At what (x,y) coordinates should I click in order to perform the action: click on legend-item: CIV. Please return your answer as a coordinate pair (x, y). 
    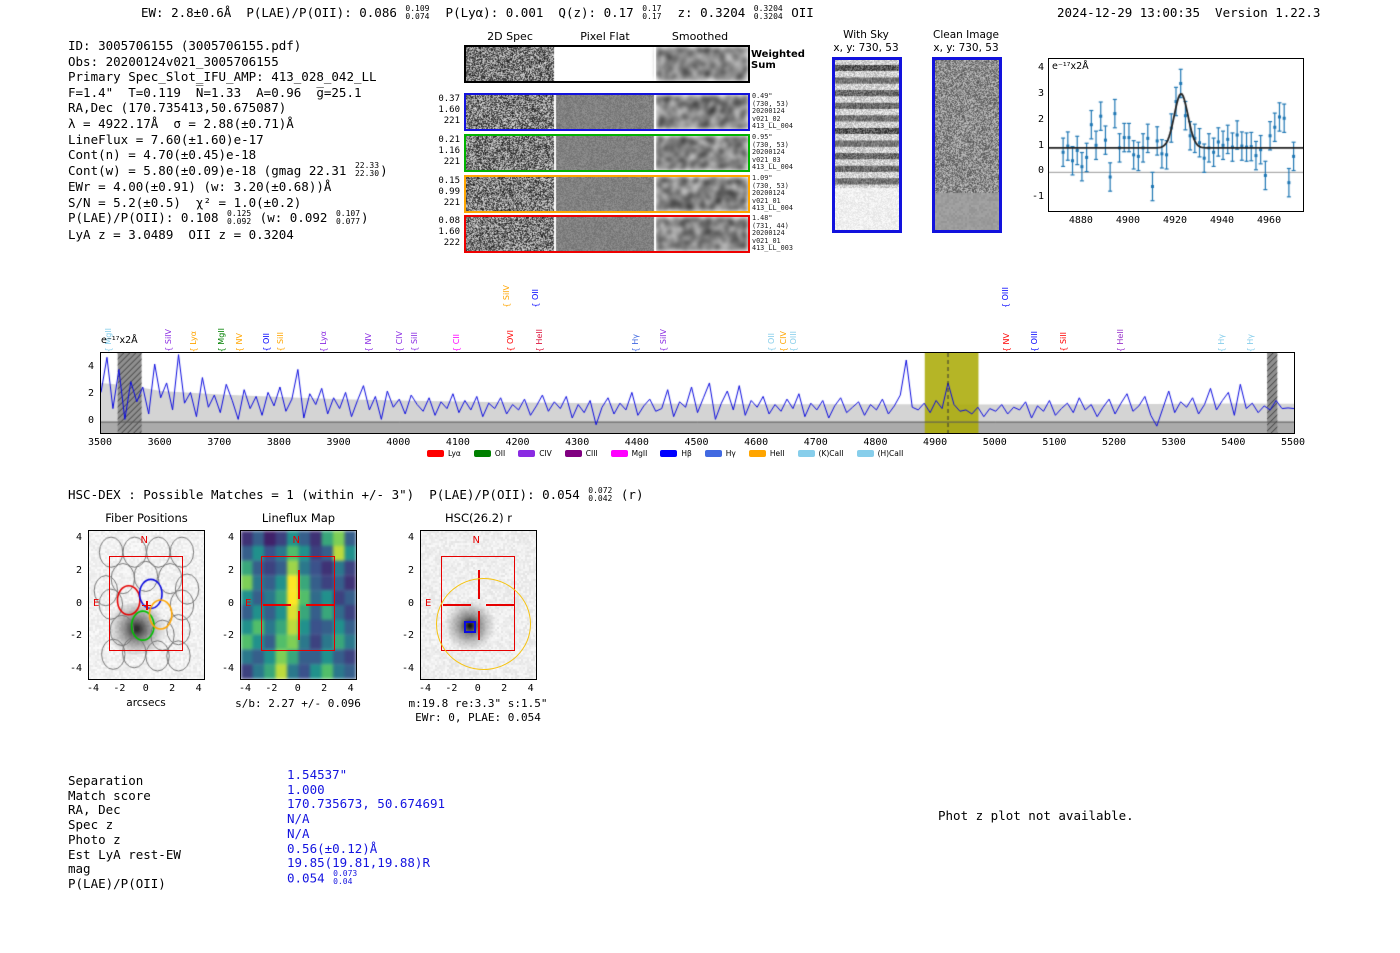
    Looking at the image, I should click on (535, 453).